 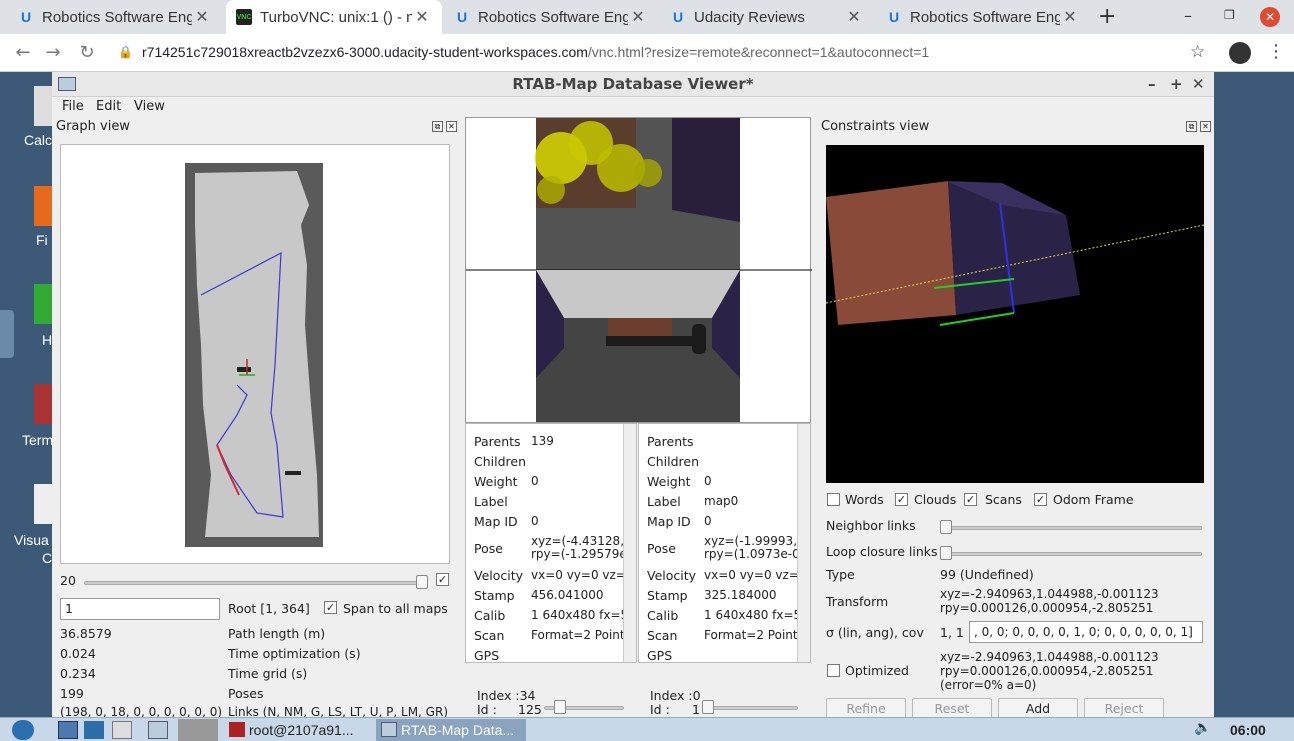 What do you see at coordinates (108, 106) in the screenshot?
I see `menu-edit: Edit` at bounding box center [108, 106].